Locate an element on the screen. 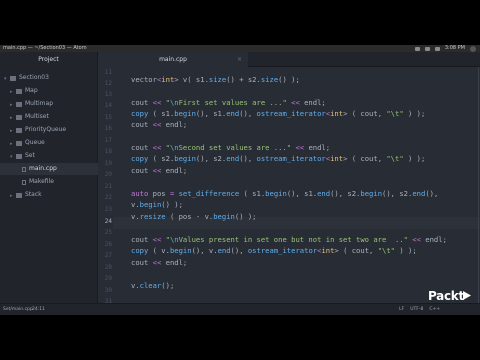 This screenshot has height=360, width=480. packt-logo: Packt is located at coordinates (451, 300).